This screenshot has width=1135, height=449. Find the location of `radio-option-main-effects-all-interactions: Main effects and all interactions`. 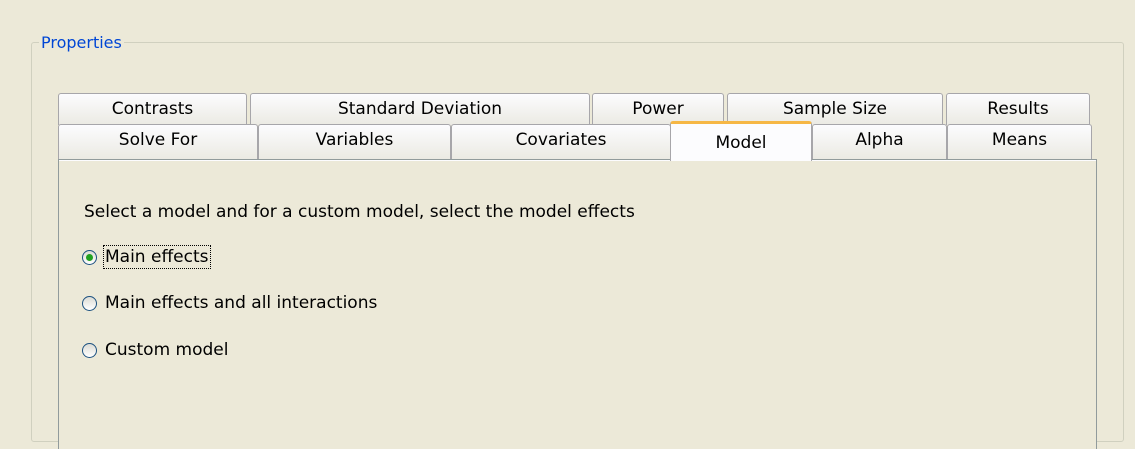

radio-option-main-effects-all-interactions: Main effects and all interactions is located at coordinates (230, 303).